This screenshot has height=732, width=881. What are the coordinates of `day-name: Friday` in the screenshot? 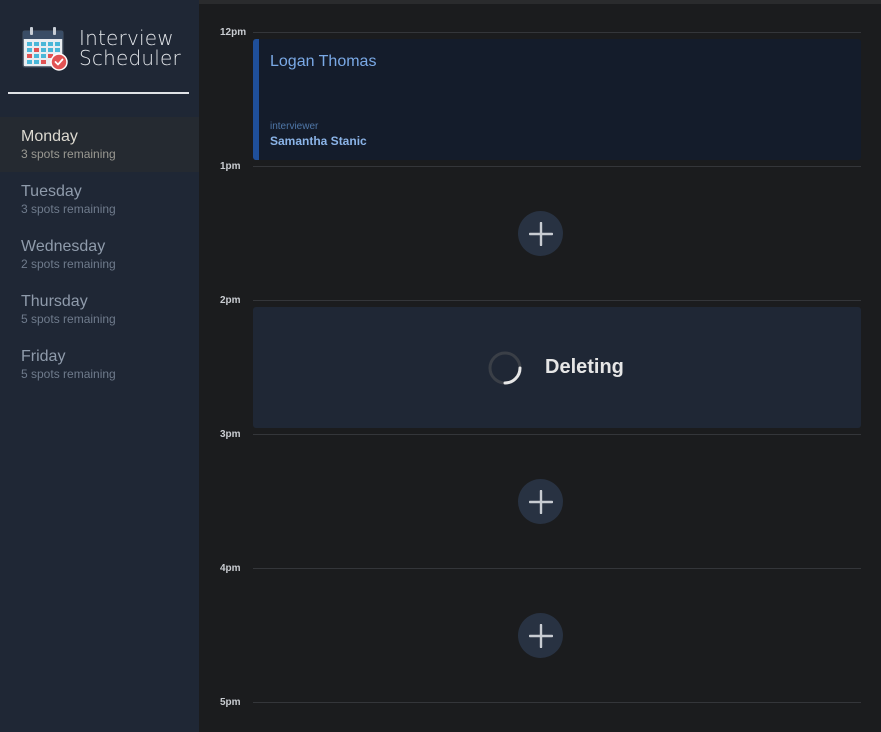 It's located at (43, 356).